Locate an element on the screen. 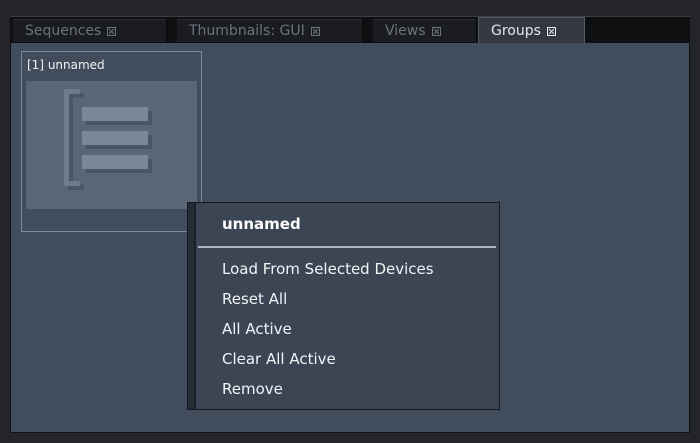 Image resolution: width=700 pixels, height=443 pixels. tab-sequences: Sequences is located at coordinates (89, 30).